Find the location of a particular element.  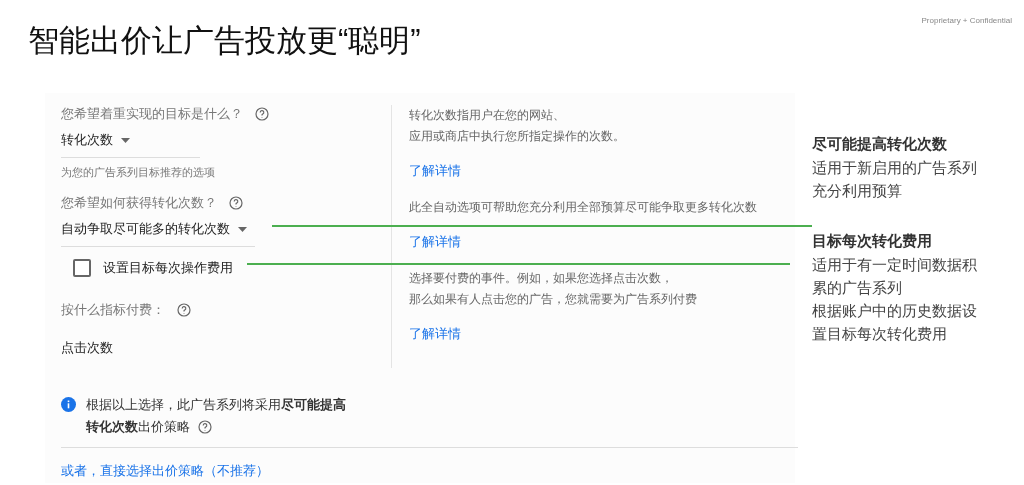

choose-strategy-link: 或者，直接选择出价策略（不推荐） is located at coordinates (165, 471).